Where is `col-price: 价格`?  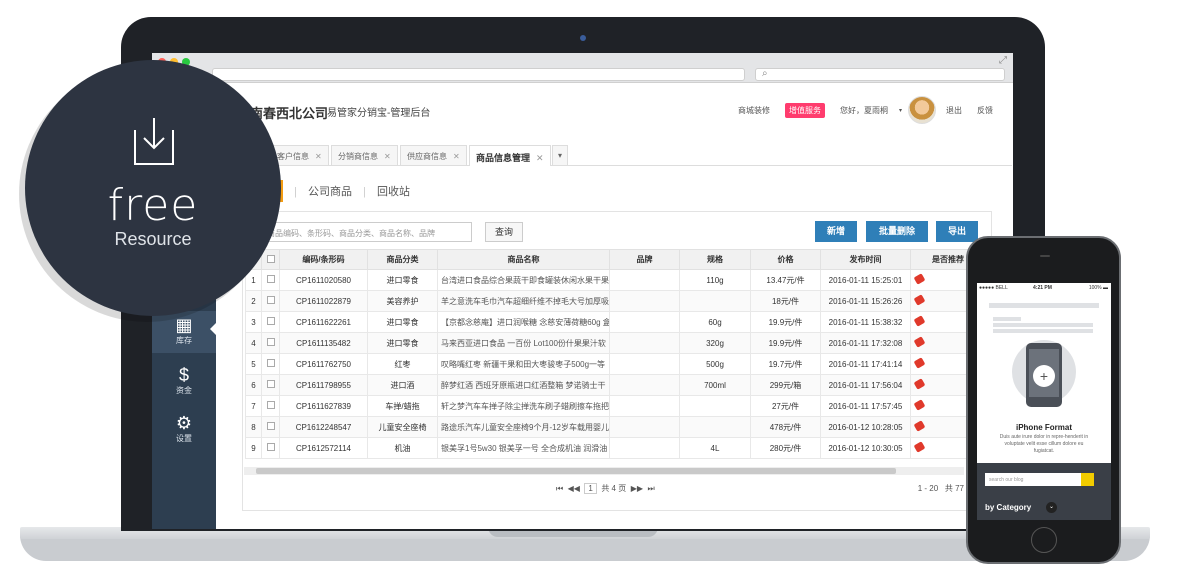
col-price: 价格 is located at coordinates (785, 259).